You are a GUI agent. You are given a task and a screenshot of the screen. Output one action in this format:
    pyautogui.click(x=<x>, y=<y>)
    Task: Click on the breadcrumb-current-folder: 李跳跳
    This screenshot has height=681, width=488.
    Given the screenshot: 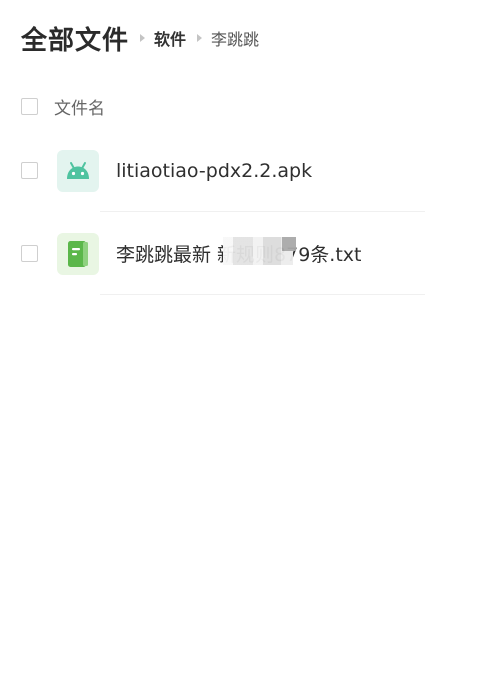 What is the action you would take?
    pyautogui.click(x=235, y=39)
    